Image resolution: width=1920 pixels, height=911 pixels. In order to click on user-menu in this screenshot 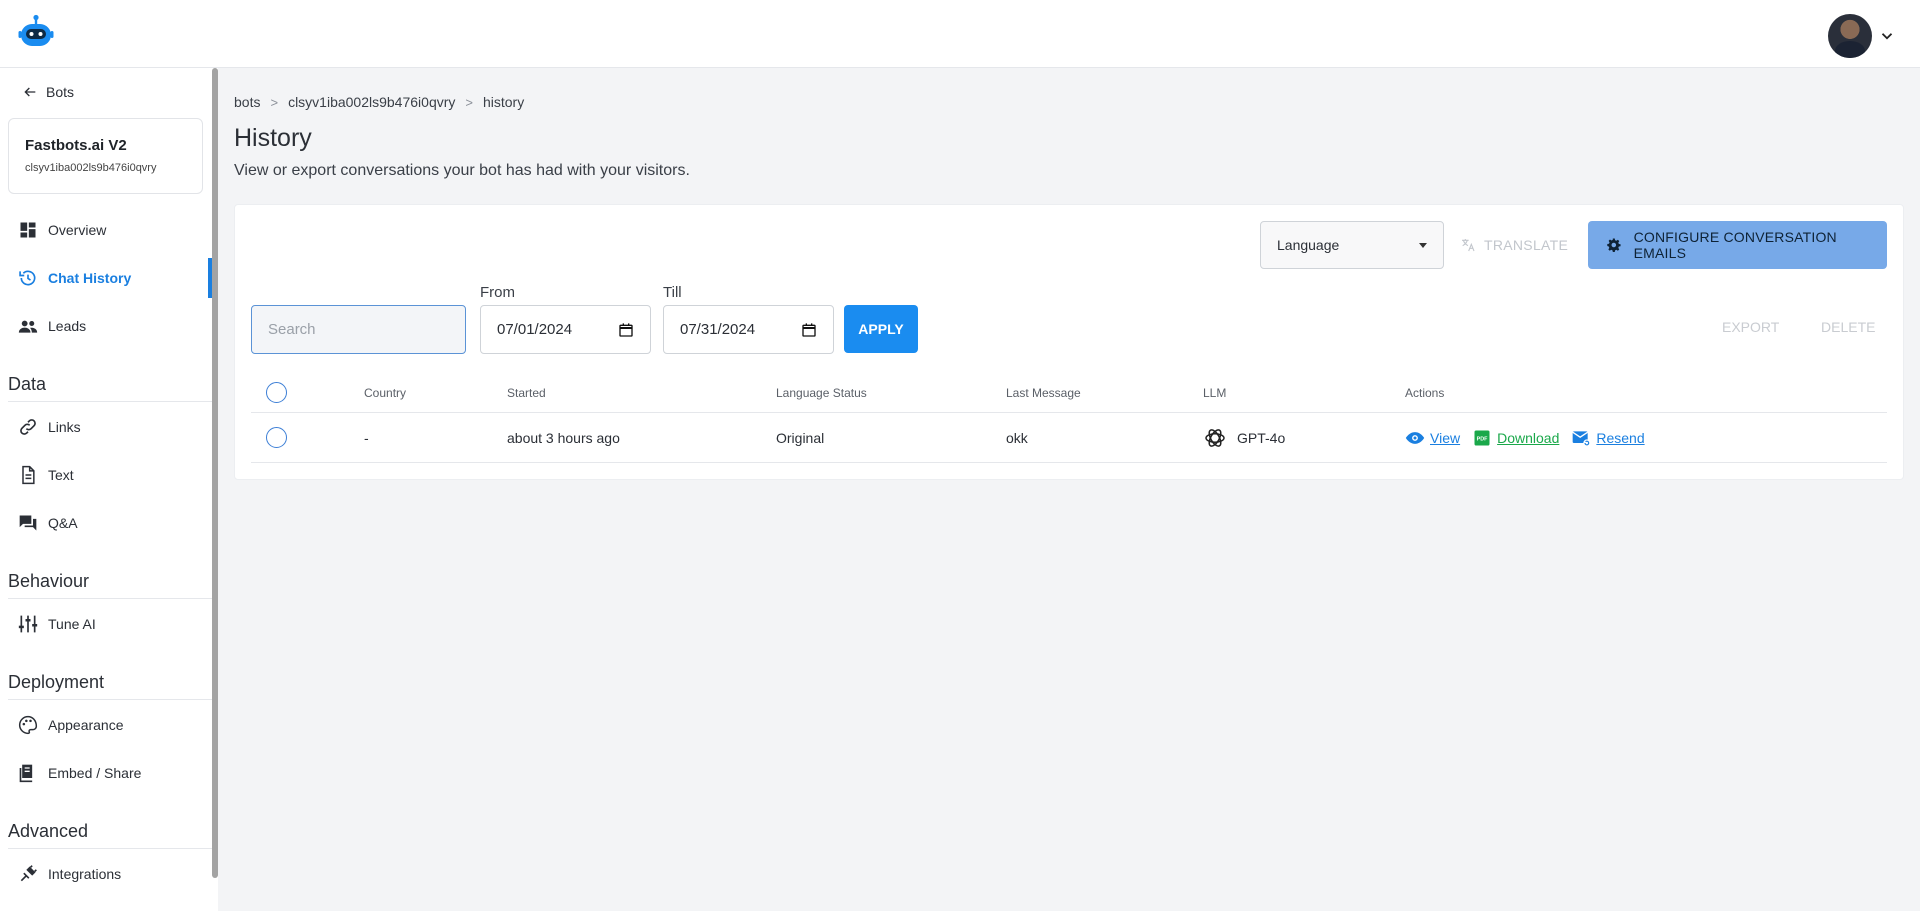, I will do `click(1862, 36)`.